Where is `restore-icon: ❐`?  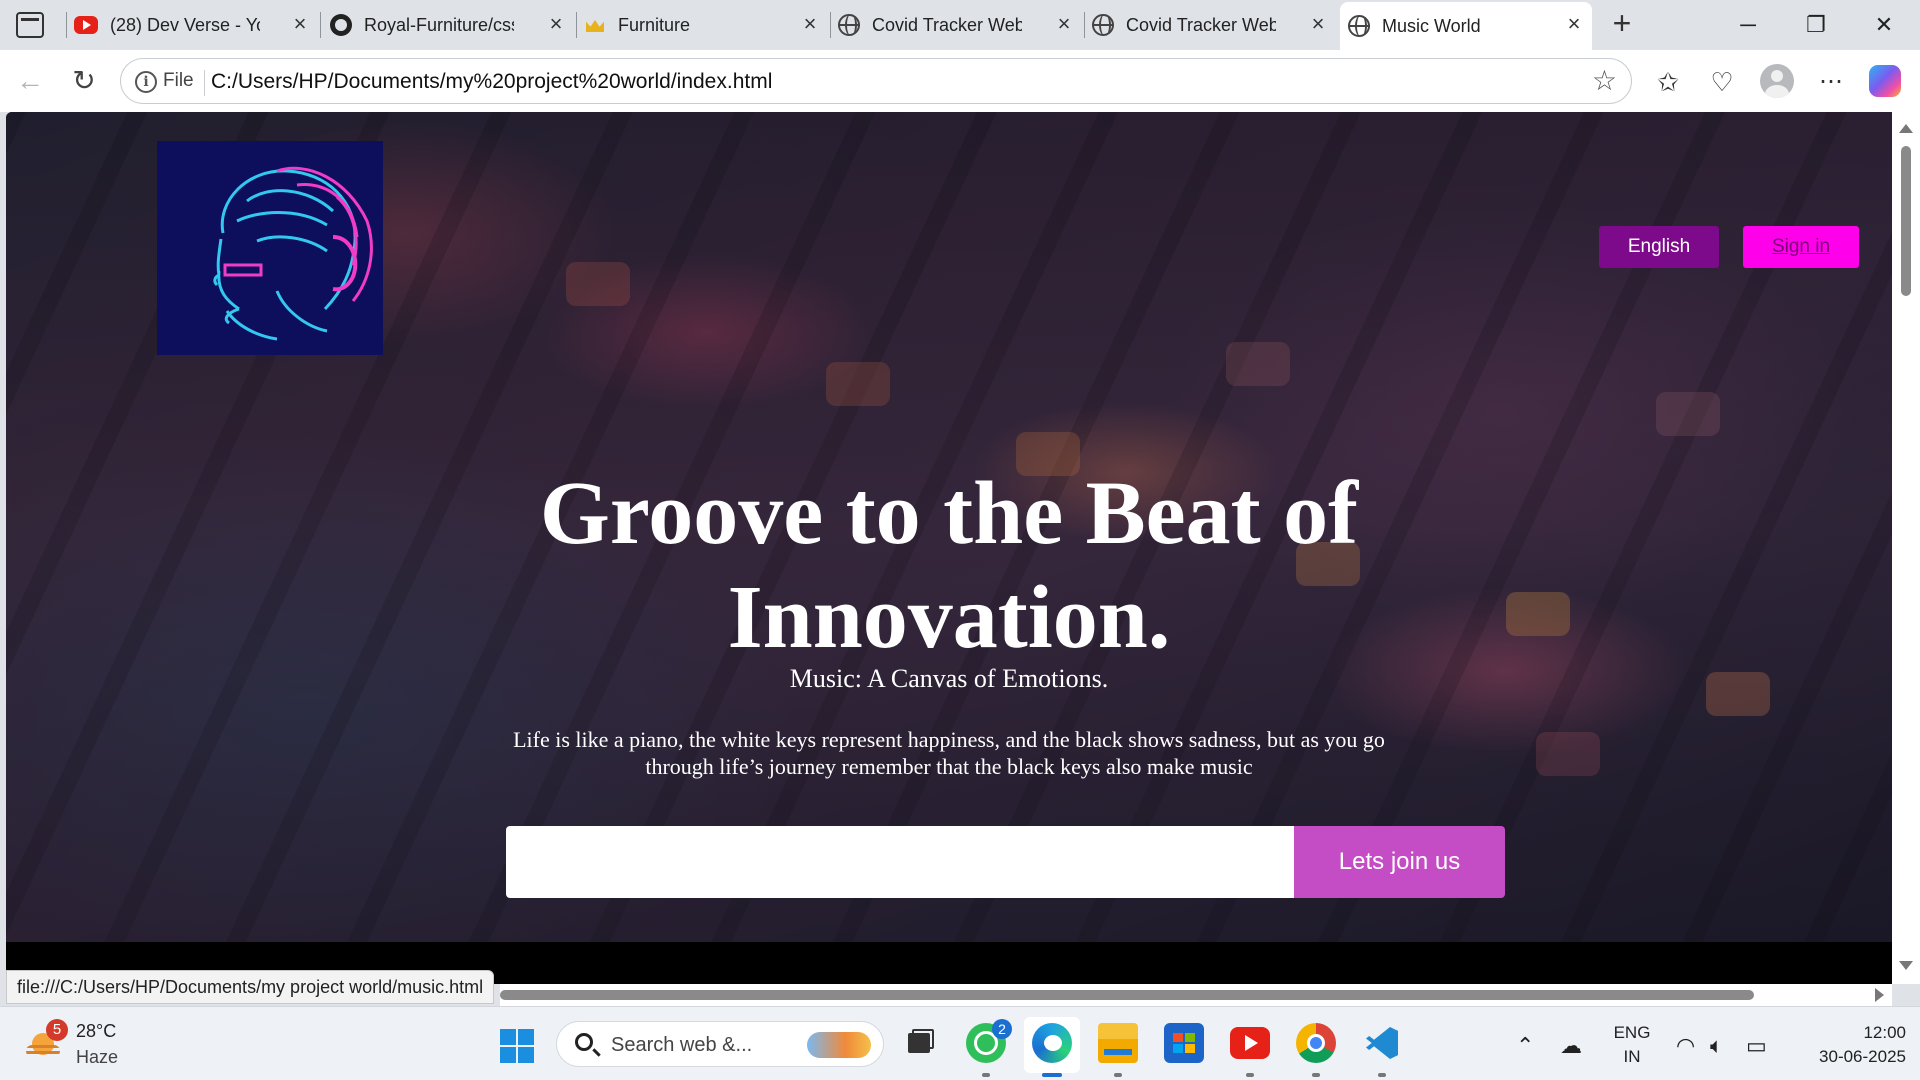 restore-icon: ❐ is located at coordinates (1816, 25).